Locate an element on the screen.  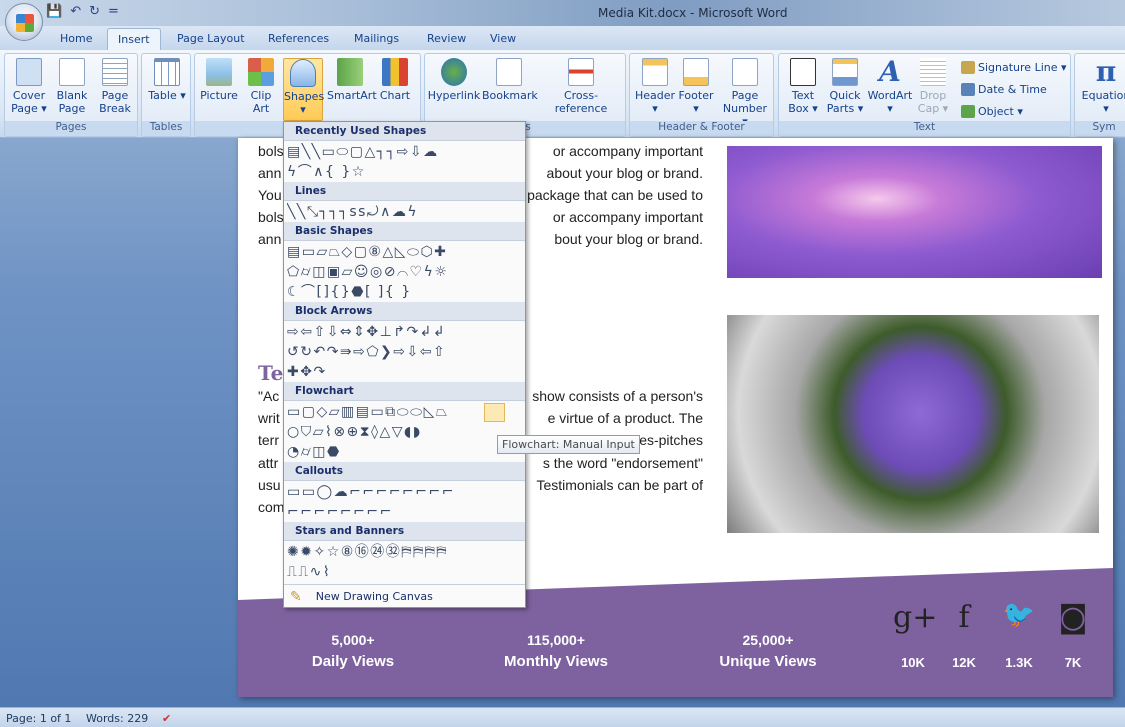
proofing-icon: ✔ is located at coordinates (166, 718).